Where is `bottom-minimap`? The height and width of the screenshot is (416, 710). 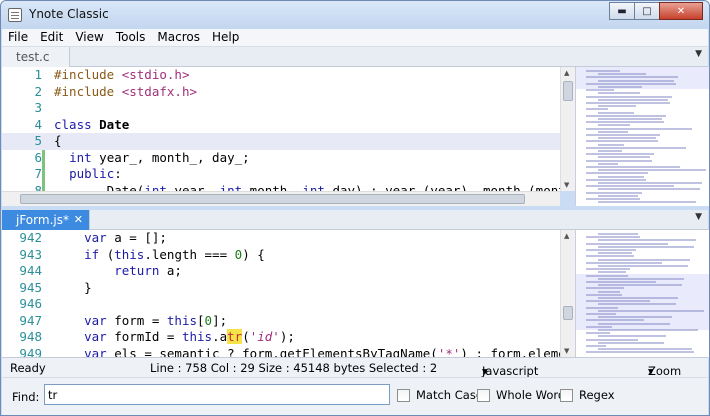
bottom-minimap is located at coordinates (642, 293).